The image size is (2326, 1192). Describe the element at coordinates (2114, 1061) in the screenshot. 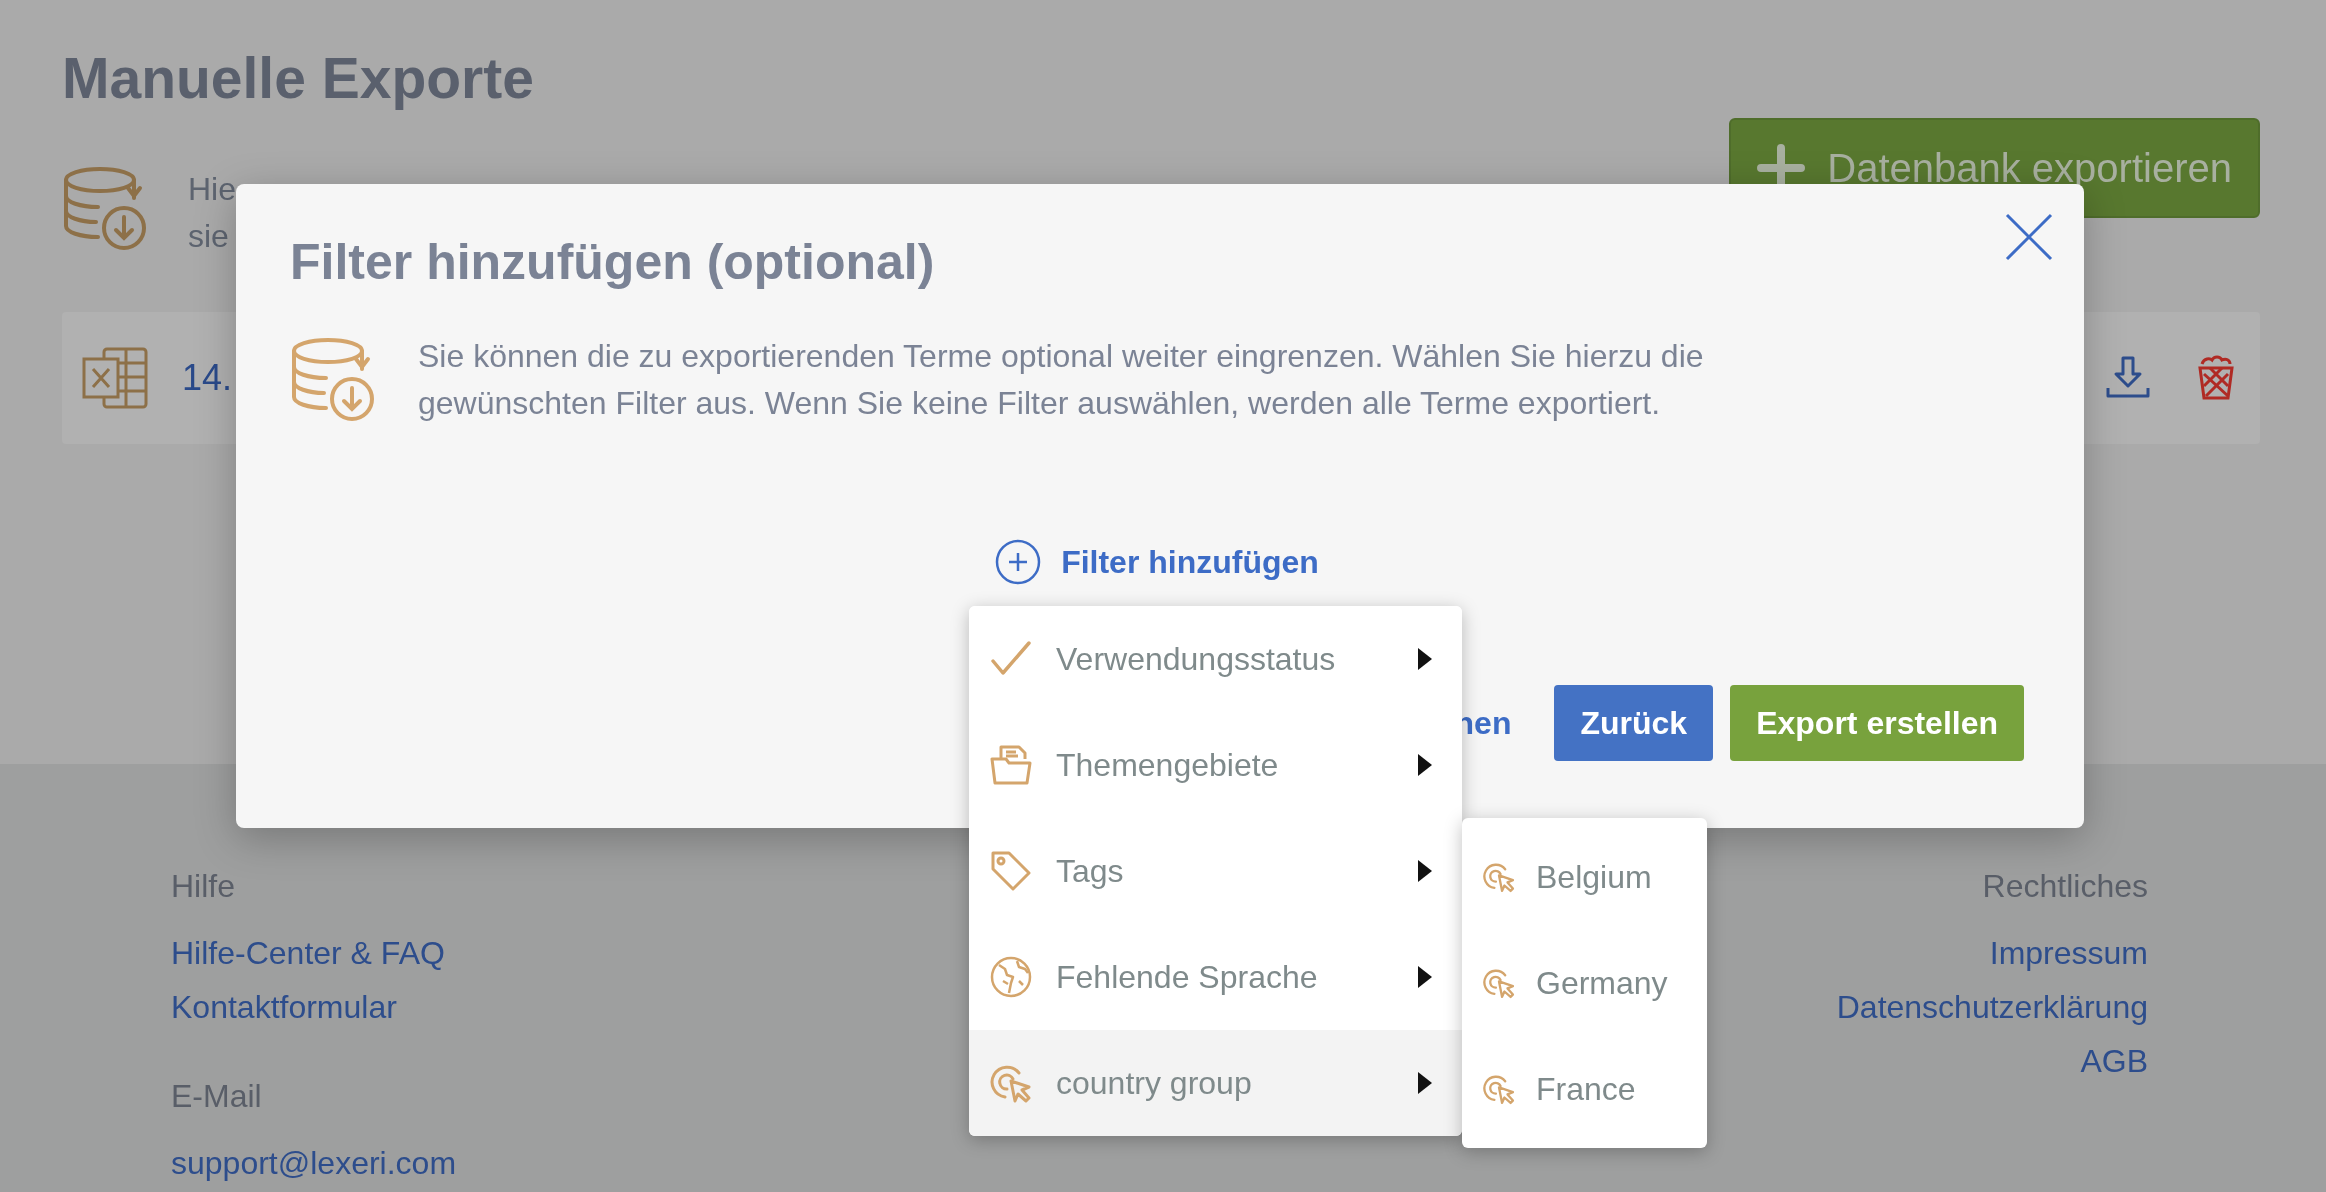

I see `footer-link: AGB` at that location.